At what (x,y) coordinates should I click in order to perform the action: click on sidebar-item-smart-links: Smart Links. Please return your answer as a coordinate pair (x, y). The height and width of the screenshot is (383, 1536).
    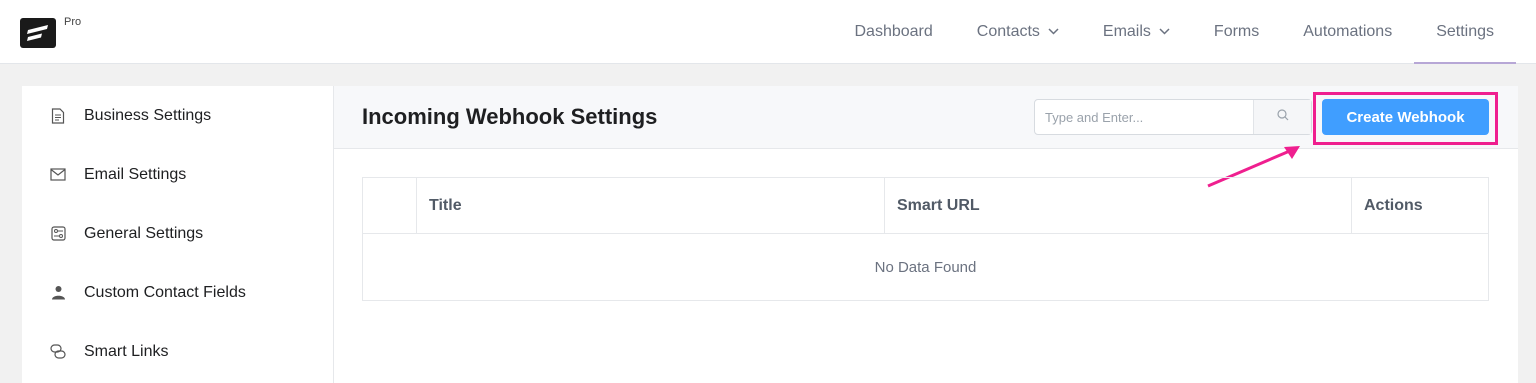
    Looking at the image, I should click on (177, 351).